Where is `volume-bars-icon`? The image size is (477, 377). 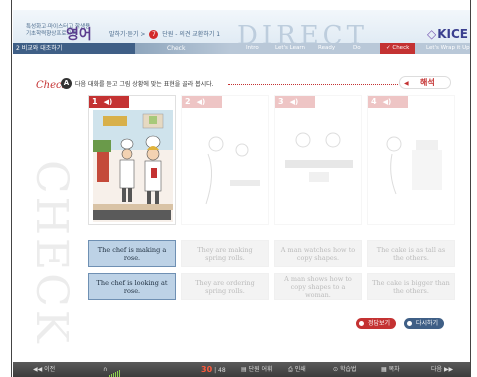 volume-bars-icon is located at coordinates (115, 369).